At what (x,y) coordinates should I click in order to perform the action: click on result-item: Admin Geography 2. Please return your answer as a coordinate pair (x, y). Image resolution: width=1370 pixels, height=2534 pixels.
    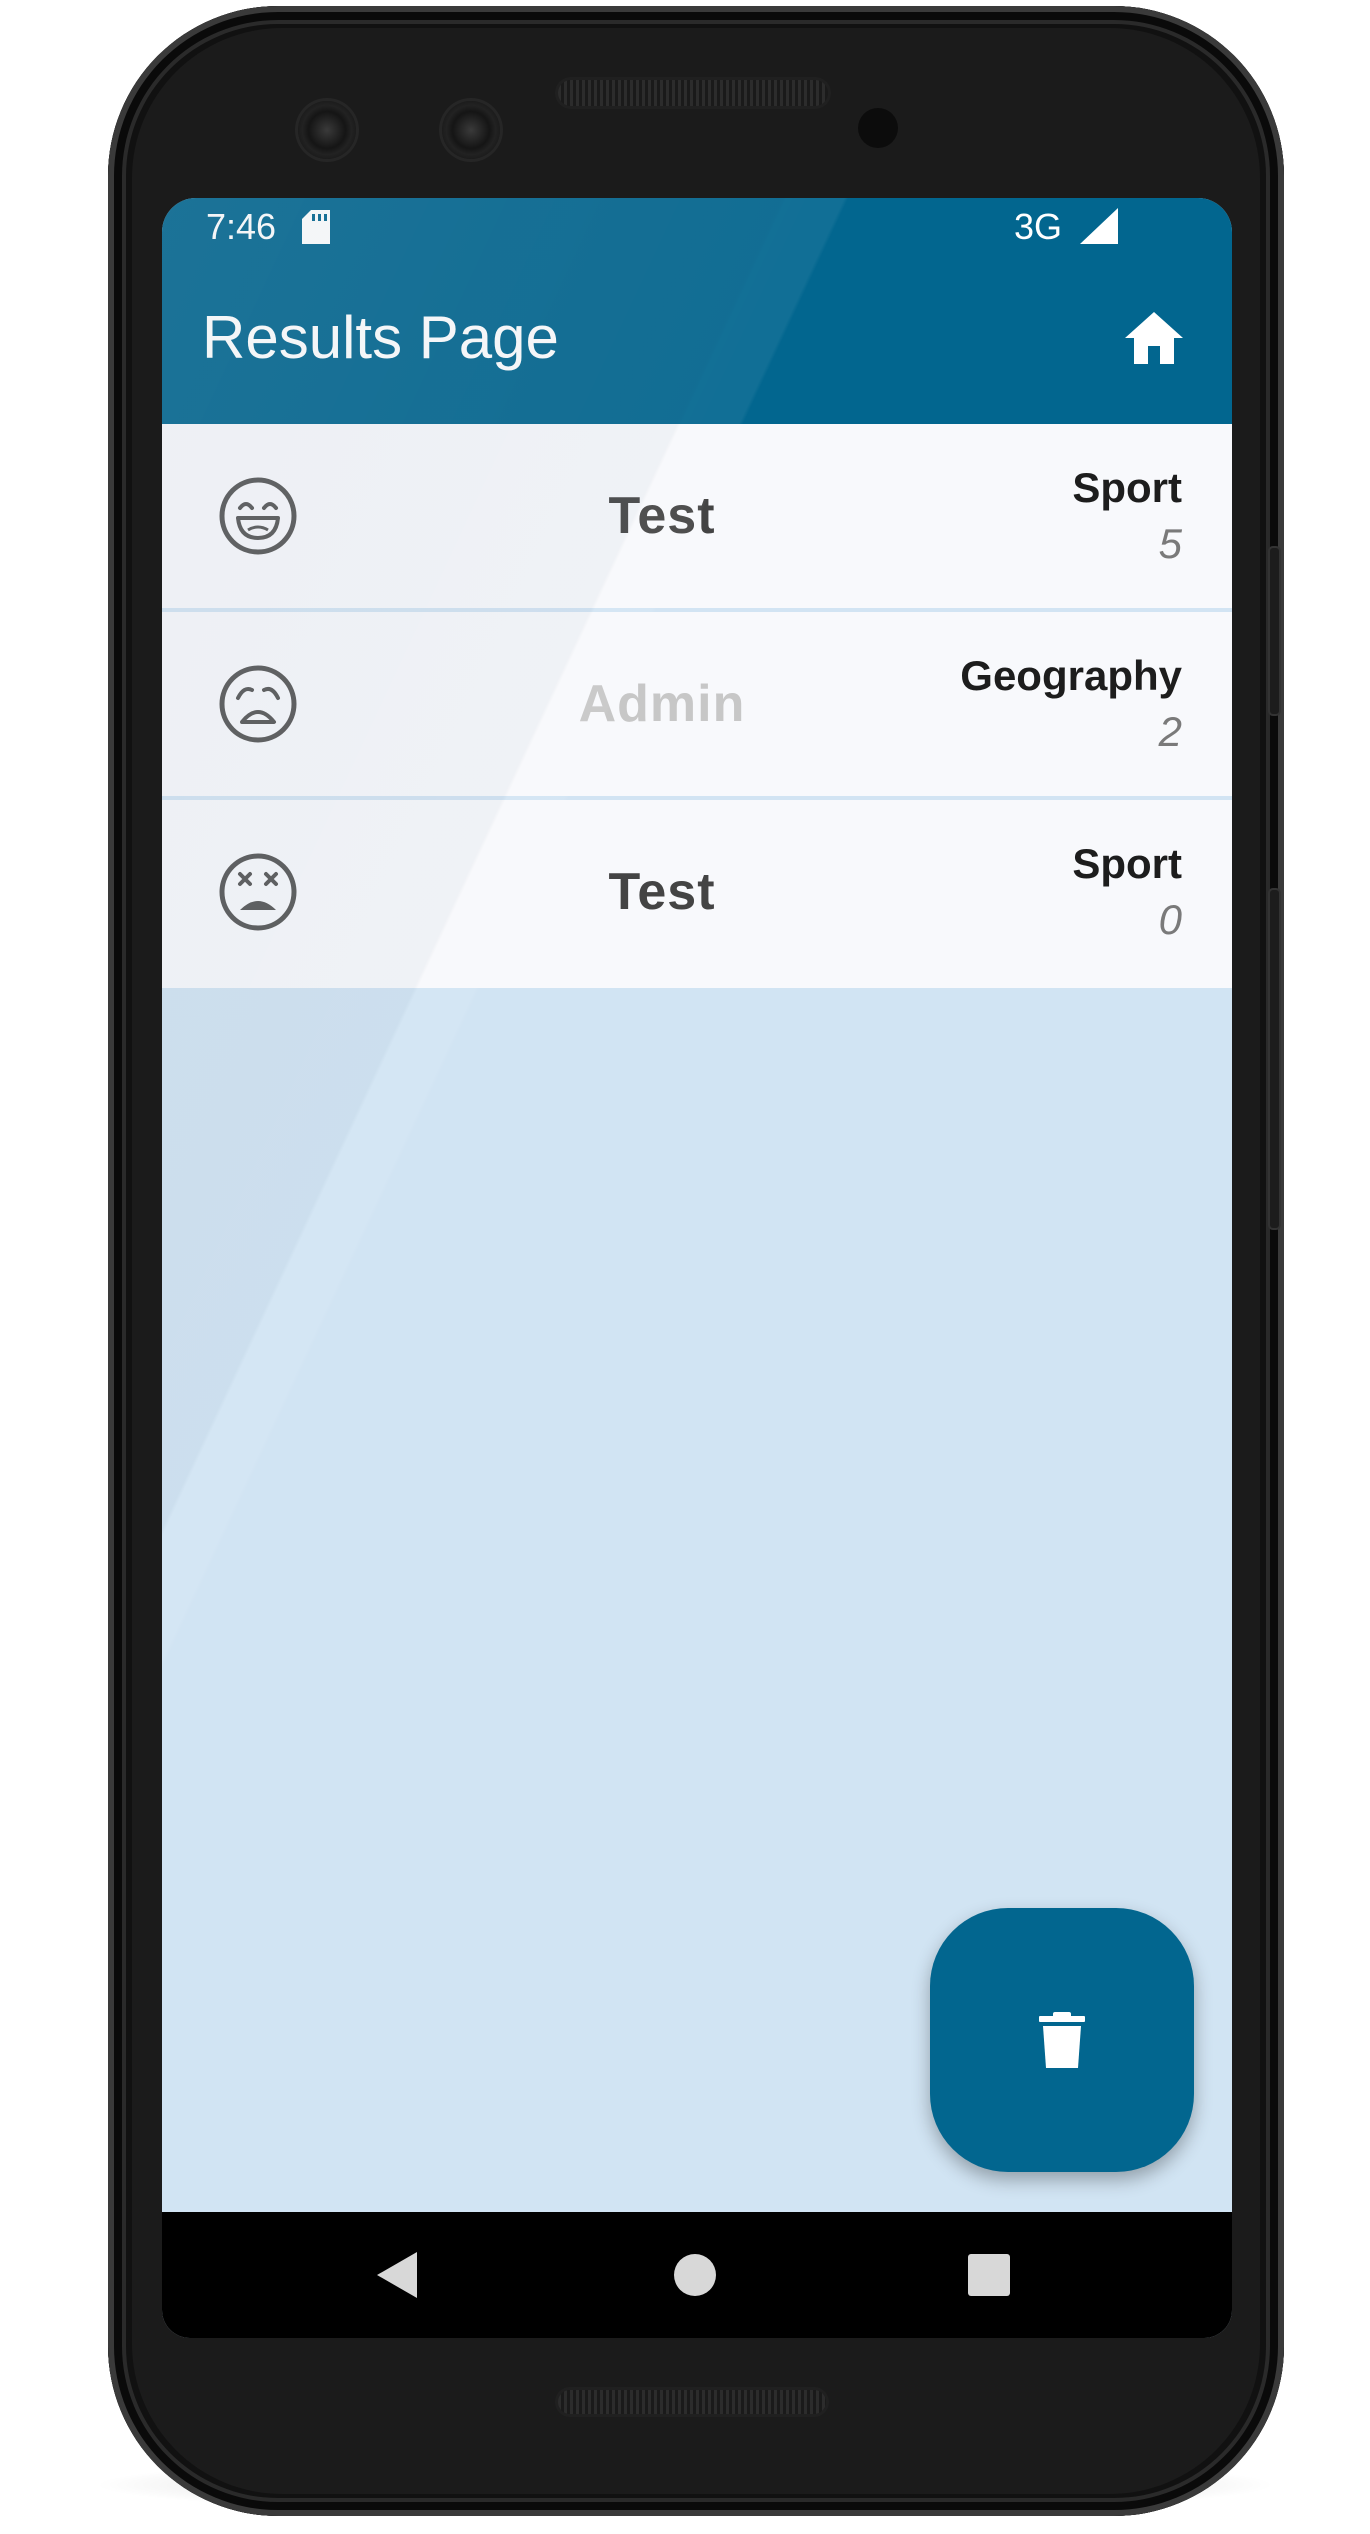
    Looking at the image, I should click on (697, 706).